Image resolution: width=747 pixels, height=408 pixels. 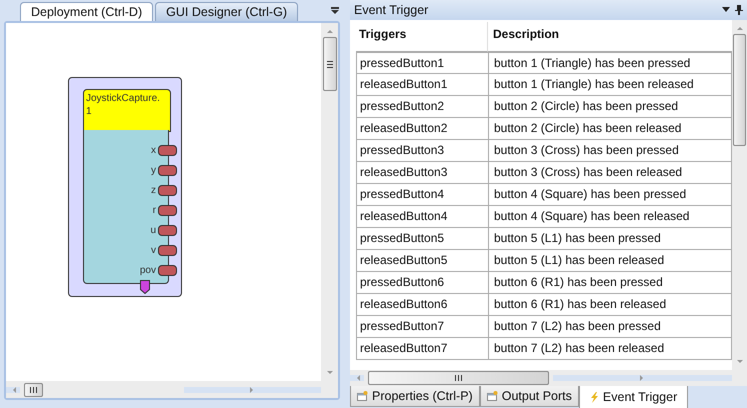 What do you see at coordinates (610, 327) in the screenshot?
I see `table-cell: button 7 (L2) has been pressed` at bounding box center [610, 327].